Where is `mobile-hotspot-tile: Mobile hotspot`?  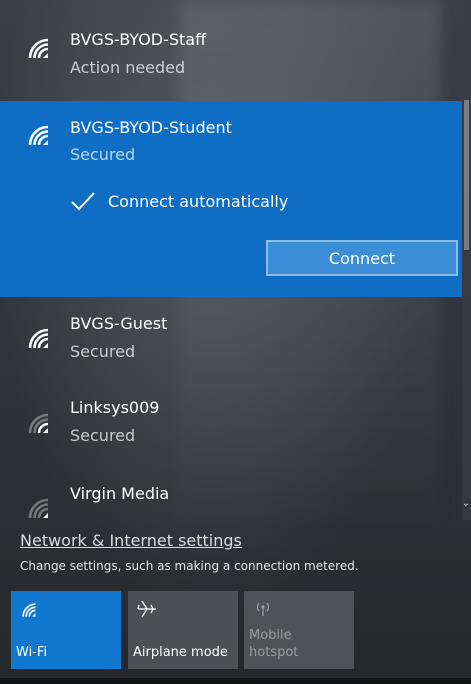
mobile-hotspot-tile: Mobile hotspot is located at coordinates (299, 630).